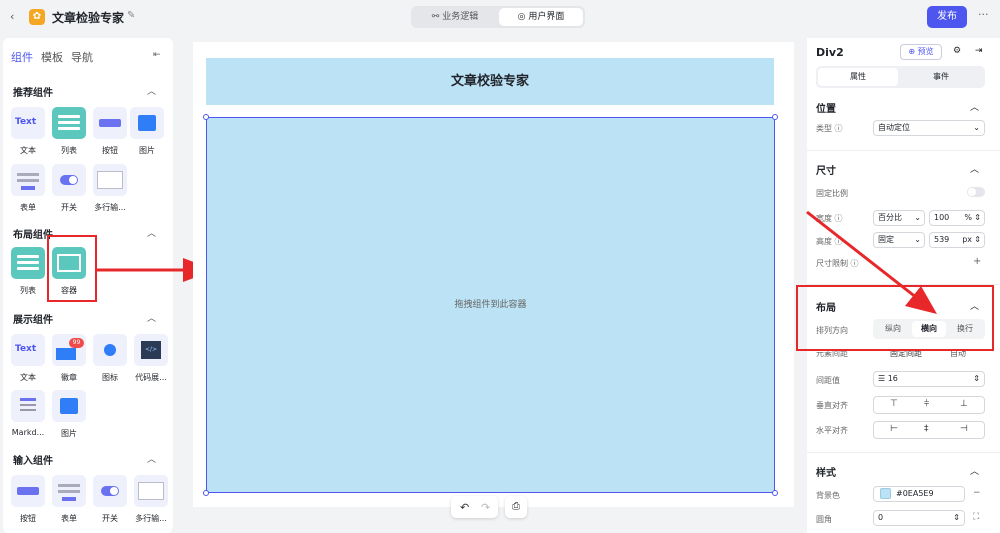  I want to click on annotation-highlight-box, so click(72, 268).